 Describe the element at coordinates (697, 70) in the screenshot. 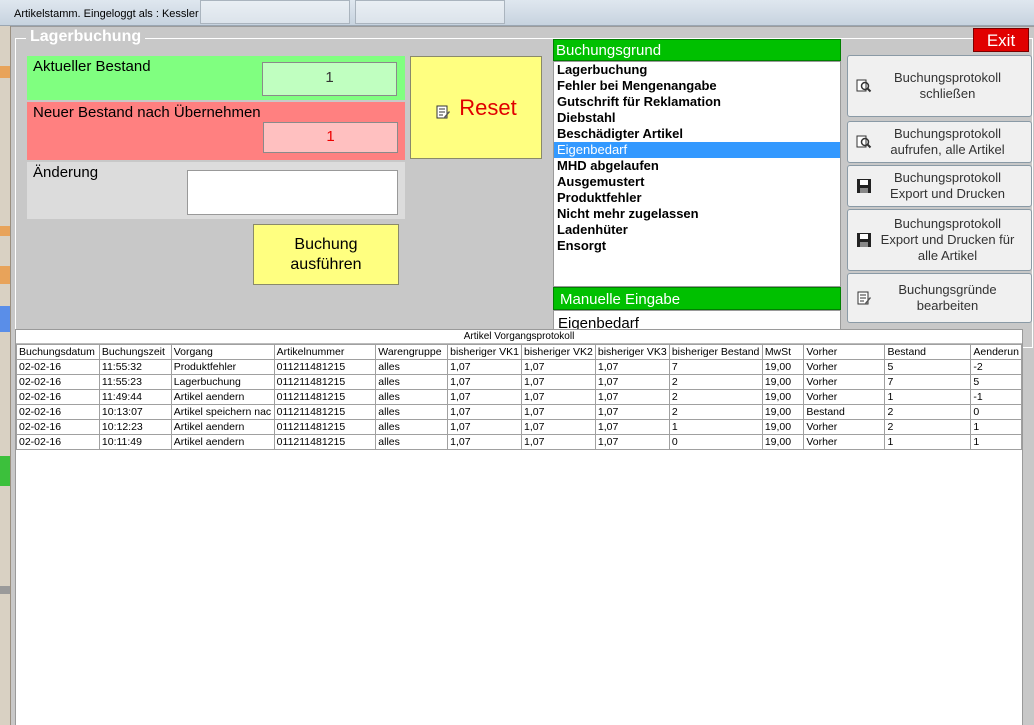

I see `reason-item: Lagerbuchung` at that location.